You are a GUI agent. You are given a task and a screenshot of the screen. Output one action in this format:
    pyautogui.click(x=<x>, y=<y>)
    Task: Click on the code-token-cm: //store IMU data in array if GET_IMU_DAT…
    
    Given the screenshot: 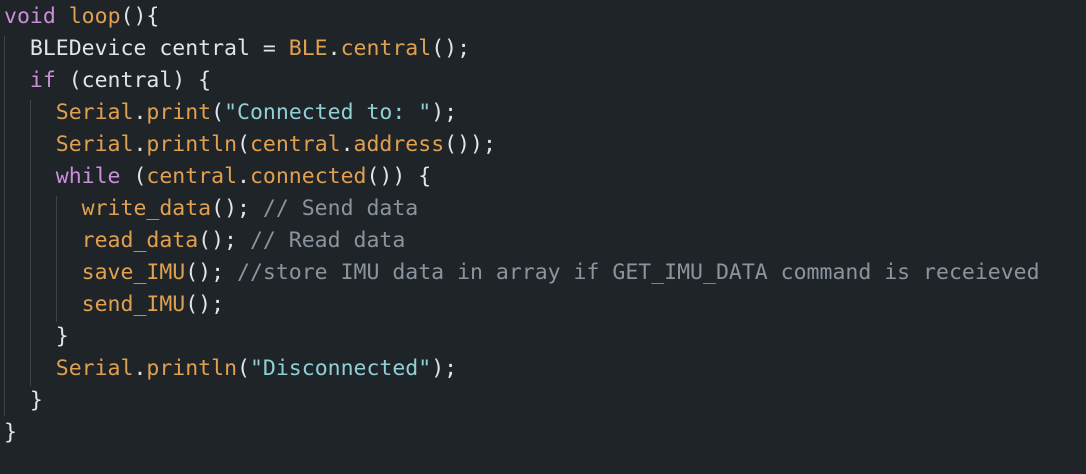 What is the action you would take?
    pyautogui.click(x=638, y=272)
    